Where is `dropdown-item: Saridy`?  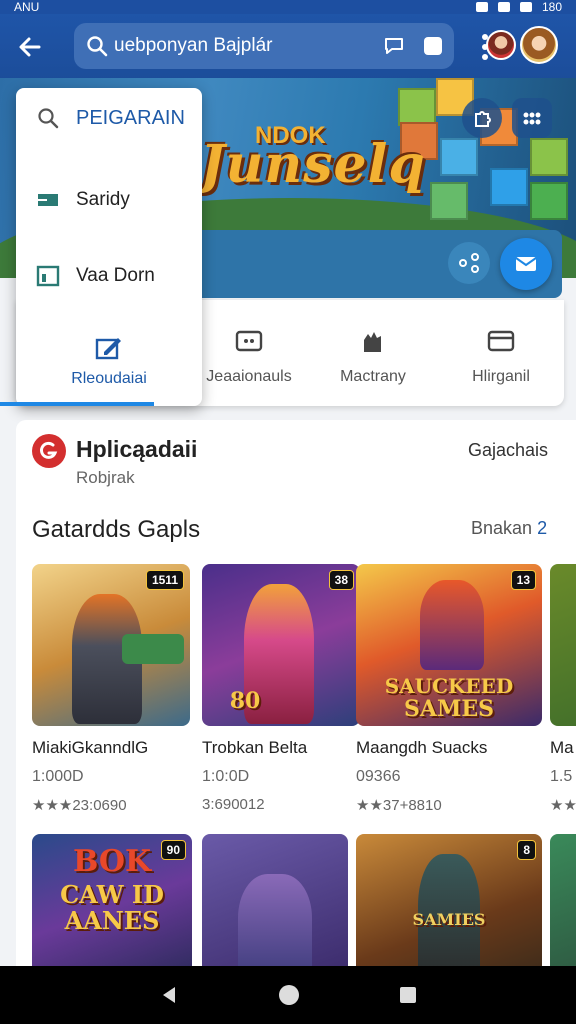 dropdown-item: Saridy is located at coordinates (83, 200).